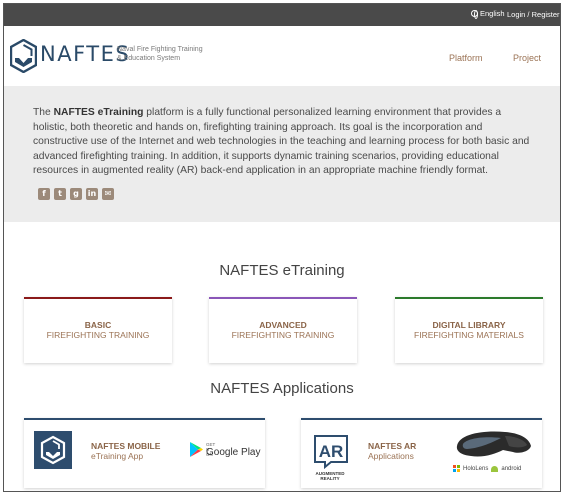 The height and width of the screenshot is (495, 564). I want to click on card-digital-library: DIGITAL LIBRARY FIREFIGHTING MATERIALS, so click(469, 330).